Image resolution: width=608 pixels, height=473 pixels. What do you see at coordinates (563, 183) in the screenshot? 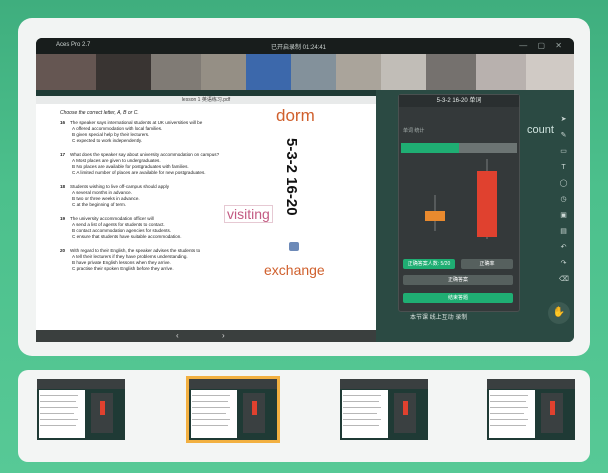
I see `shape-icon: ◯` at bounding box center [563, 183].